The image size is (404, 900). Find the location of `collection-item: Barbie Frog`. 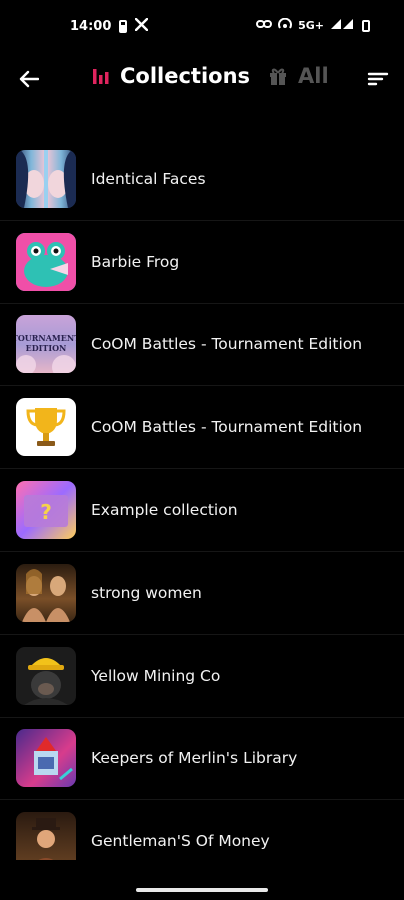

collection-item: Barbie Frog is located at coordinates (202, 262).